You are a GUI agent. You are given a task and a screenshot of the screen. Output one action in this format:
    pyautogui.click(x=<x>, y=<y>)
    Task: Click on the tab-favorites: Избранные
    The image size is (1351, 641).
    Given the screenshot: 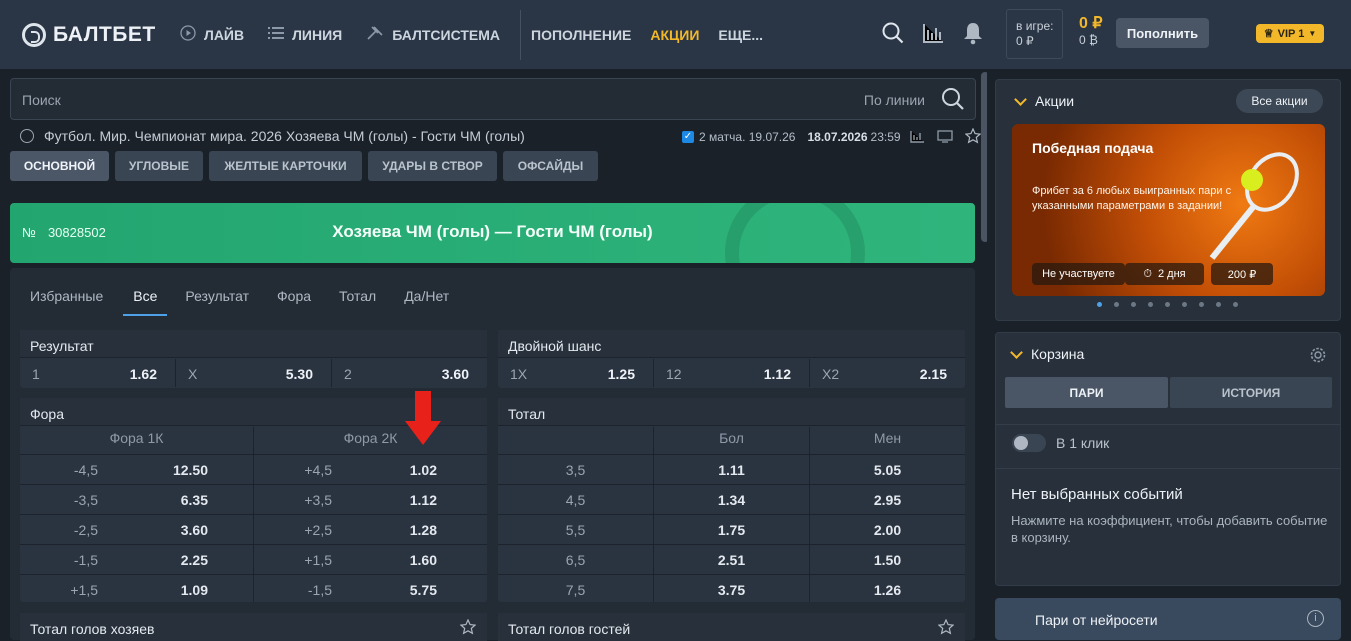 What is the action you would take?
    pyautogui.click(x=66, y=302)
    